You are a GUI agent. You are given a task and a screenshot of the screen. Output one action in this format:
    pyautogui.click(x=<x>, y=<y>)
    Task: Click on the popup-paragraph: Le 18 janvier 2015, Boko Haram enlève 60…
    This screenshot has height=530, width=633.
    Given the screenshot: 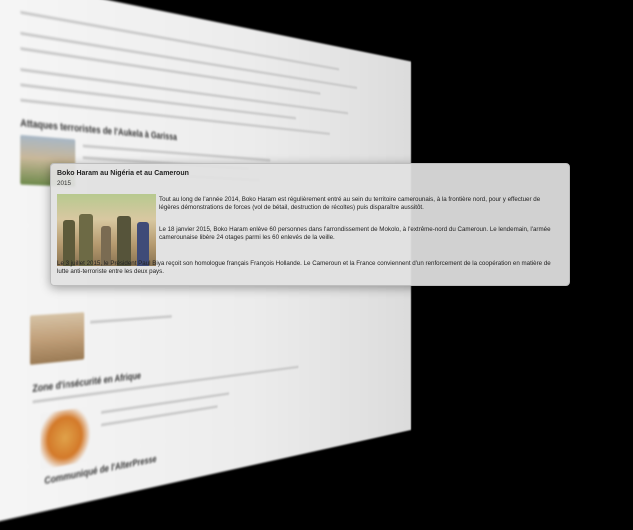 What is the action you would take?
    pyautogui.click(x=359, y=234)
    